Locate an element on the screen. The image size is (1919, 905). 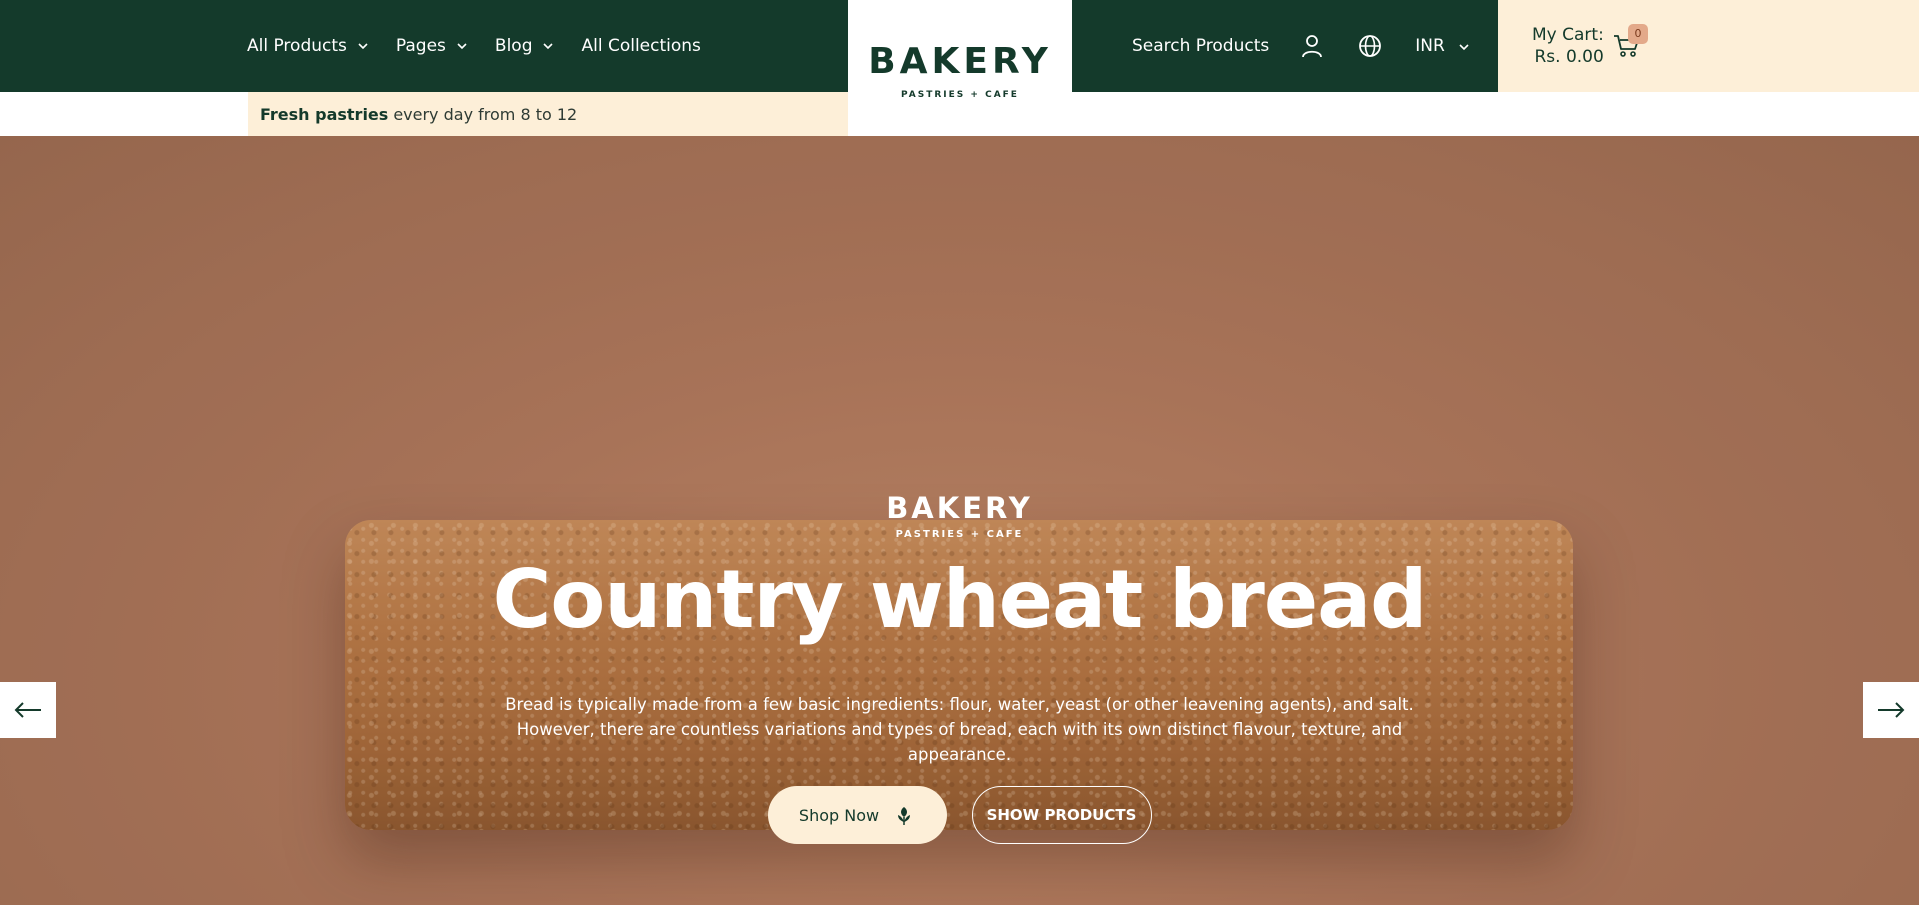
nav-all-products-label: All Products is located at coordinates (297, 46).